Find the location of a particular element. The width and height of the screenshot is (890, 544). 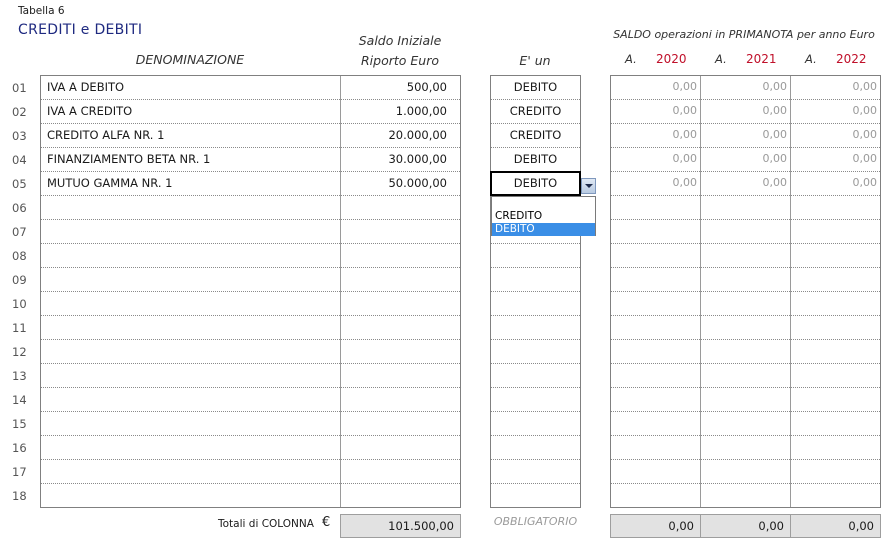

total-saldo: 101.500,00 is located at coordinates (400, 526).